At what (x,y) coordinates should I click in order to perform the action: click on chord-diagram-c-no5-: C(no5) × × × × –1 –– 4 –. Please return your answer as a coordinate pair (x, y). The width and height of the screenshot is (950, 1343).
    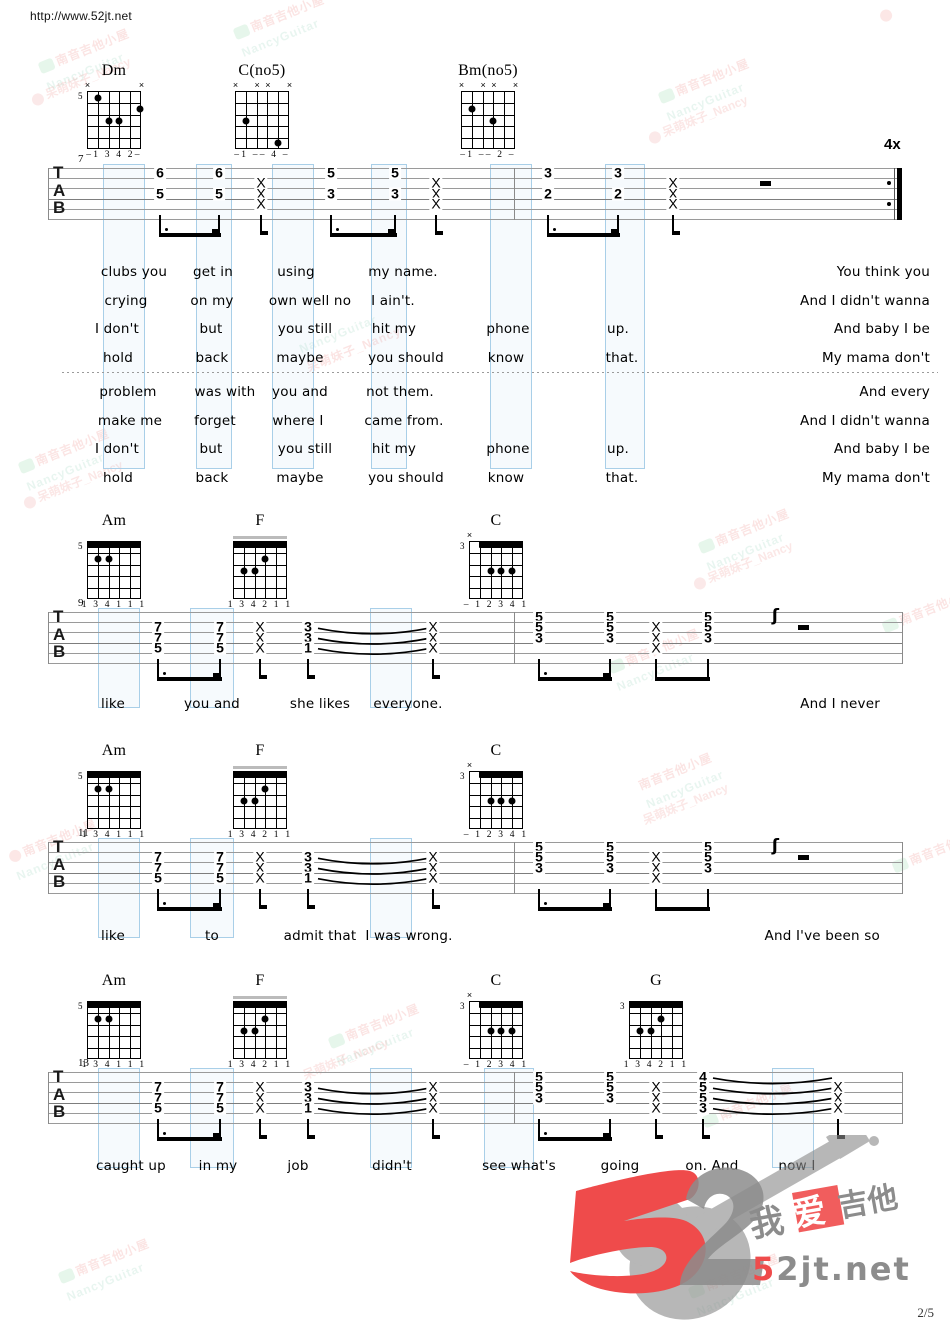
    Looking at the image, I should click on (262, 112).